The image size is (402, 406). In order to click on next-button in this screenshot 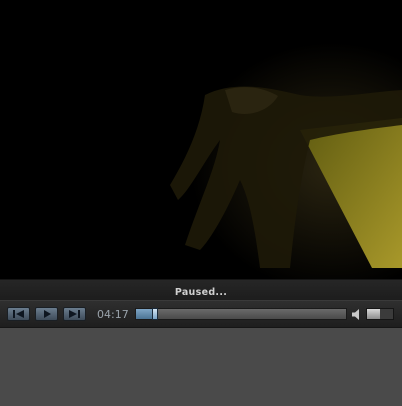, I will do `click(74, 314)`.